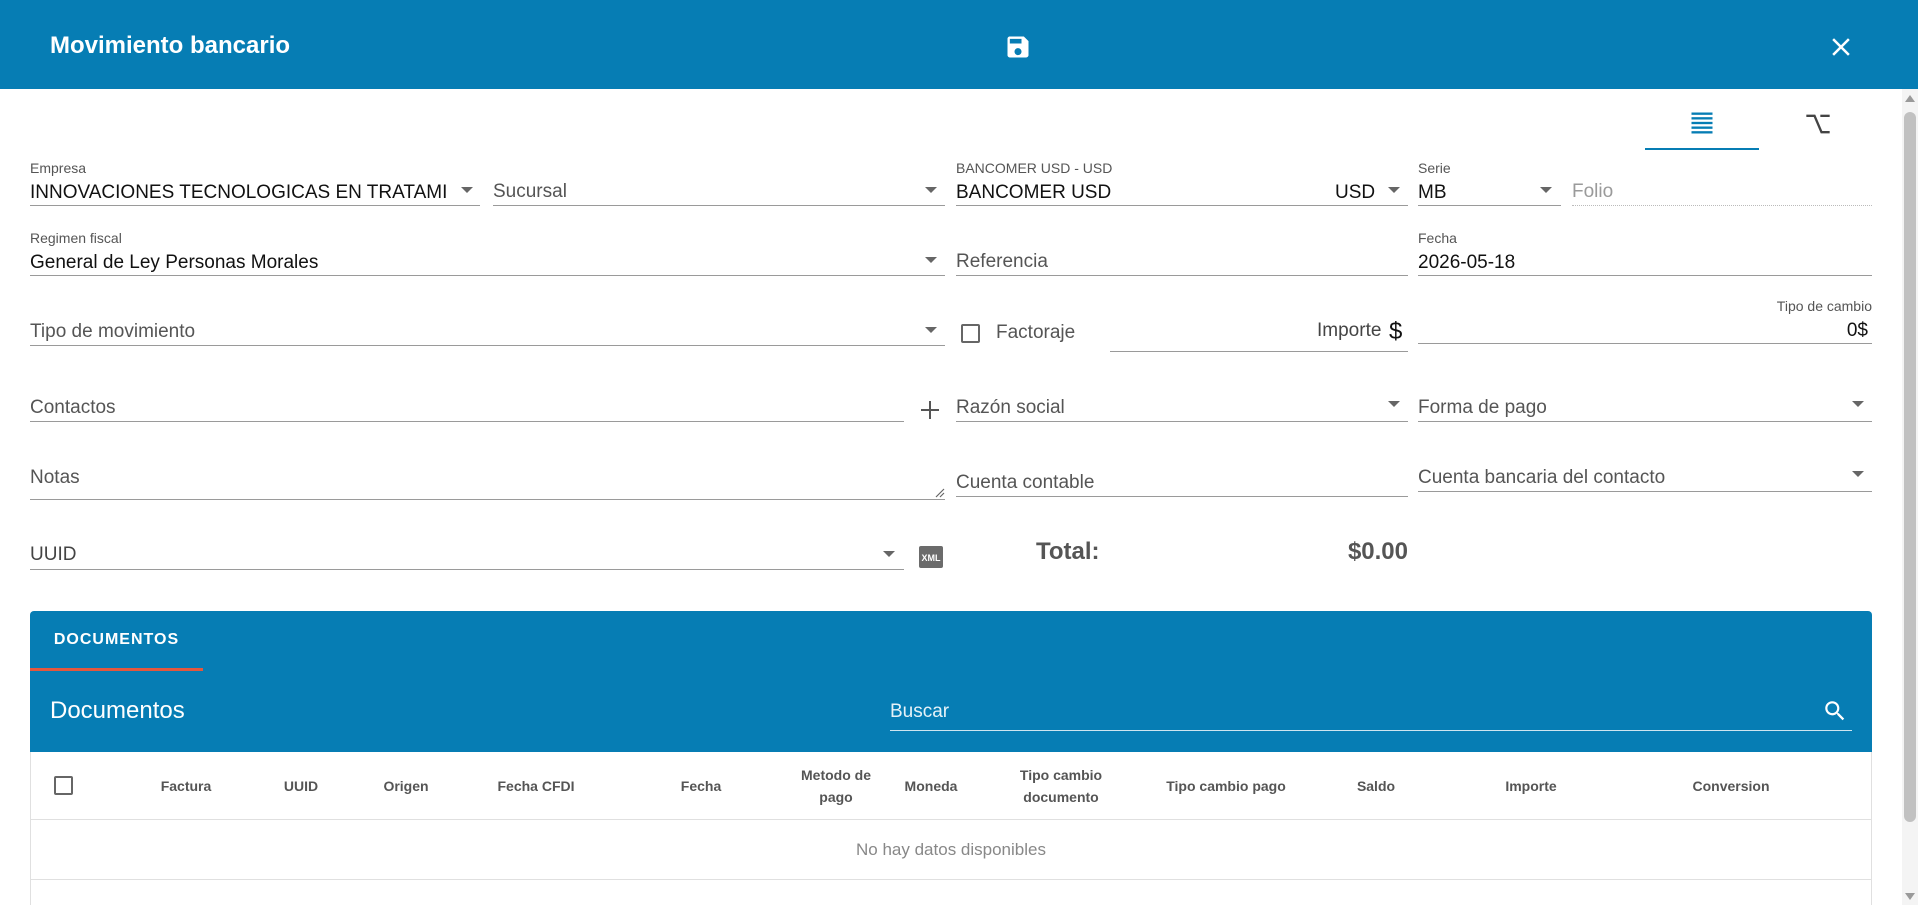 This screenshot has width=1918, height=905. Describe the element at coordinates (701, 786) in the screenshot. I see `col-fecha: Fecha` at that location.